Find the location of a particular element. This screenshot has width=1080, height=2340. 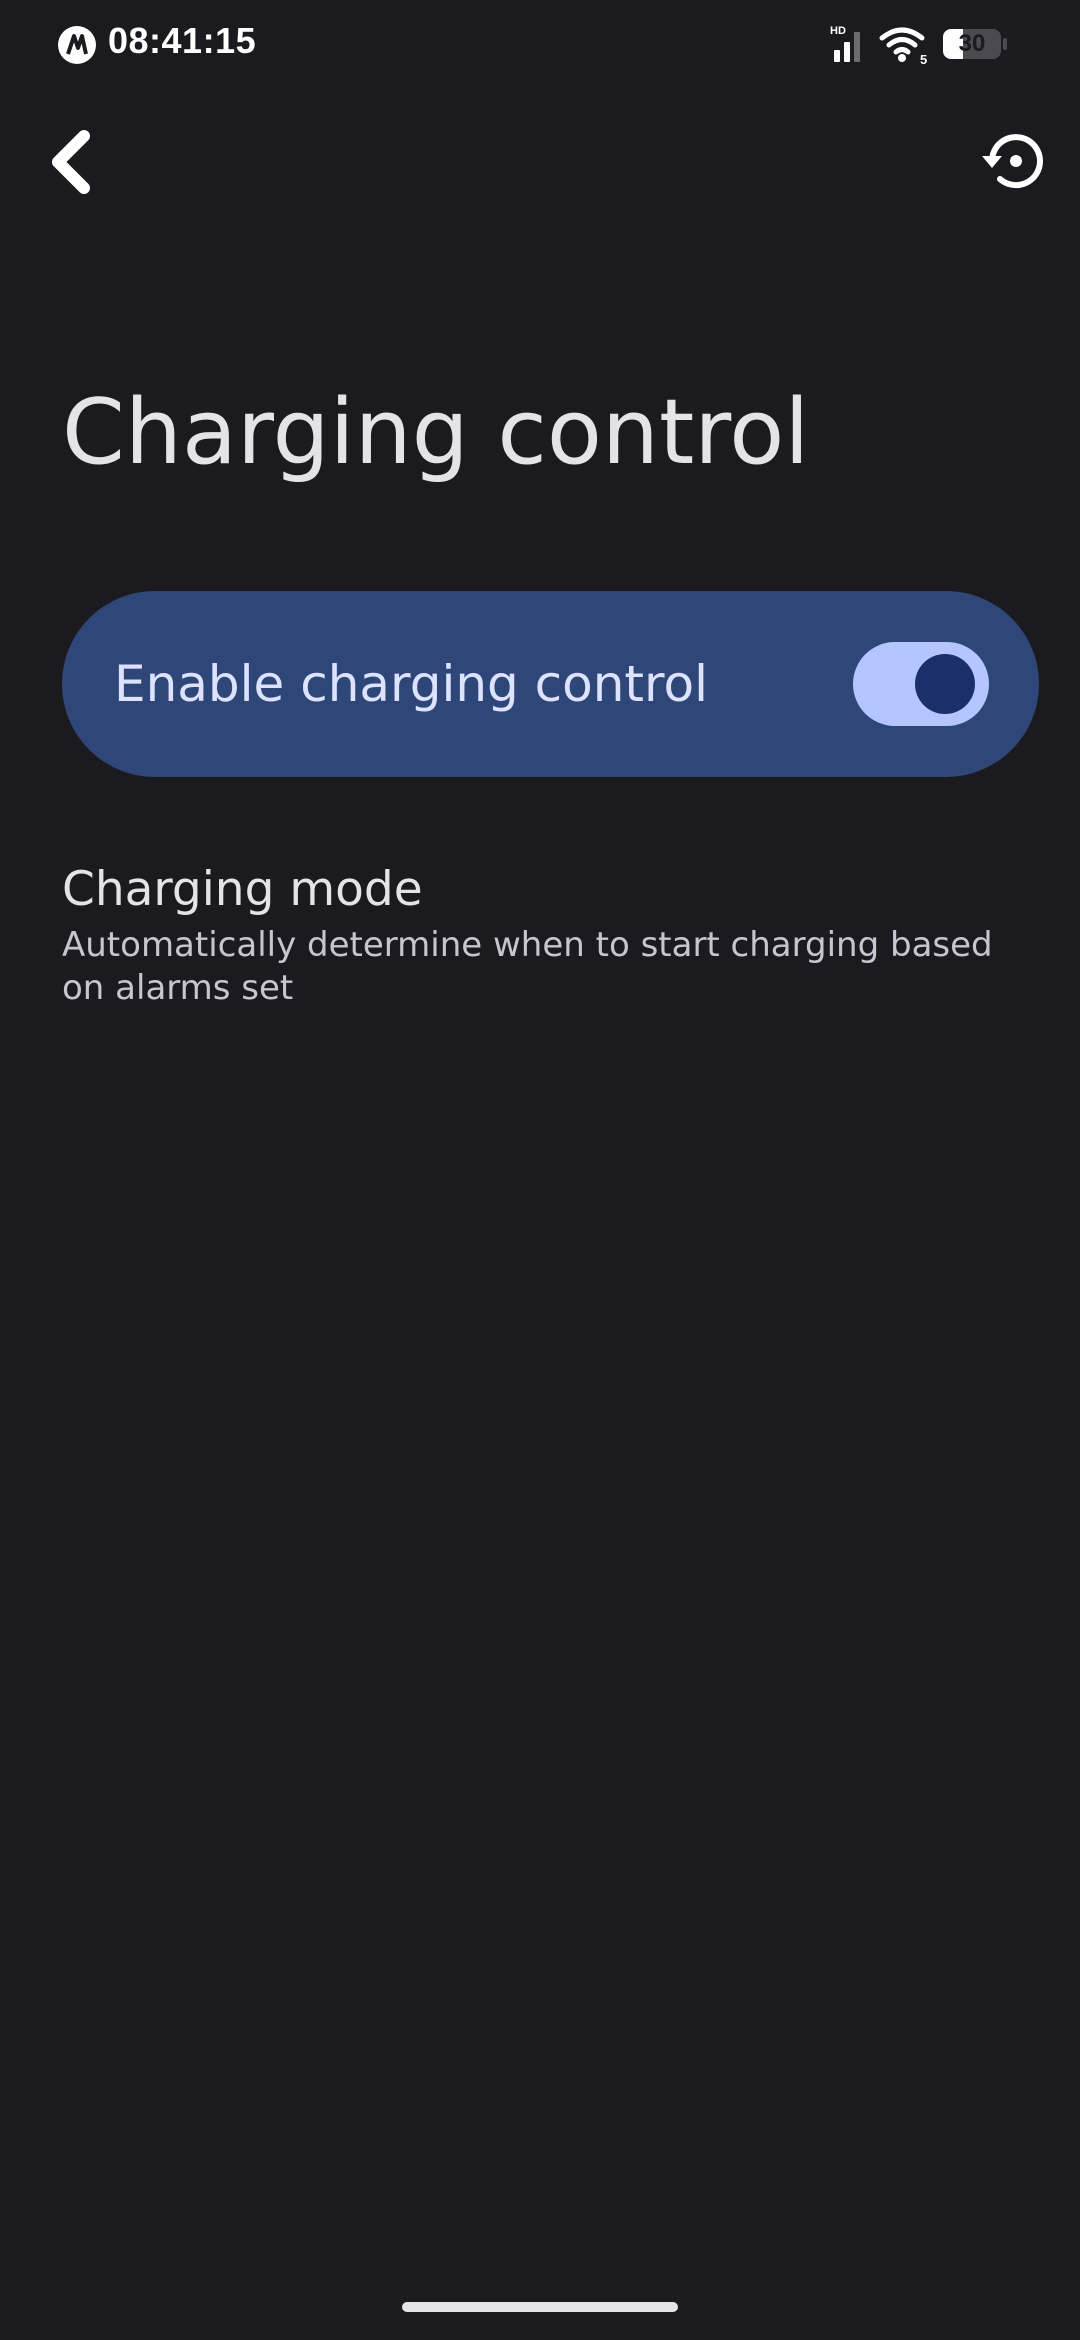

gesture-navigation-bar is located at coordinates (540, 2307).